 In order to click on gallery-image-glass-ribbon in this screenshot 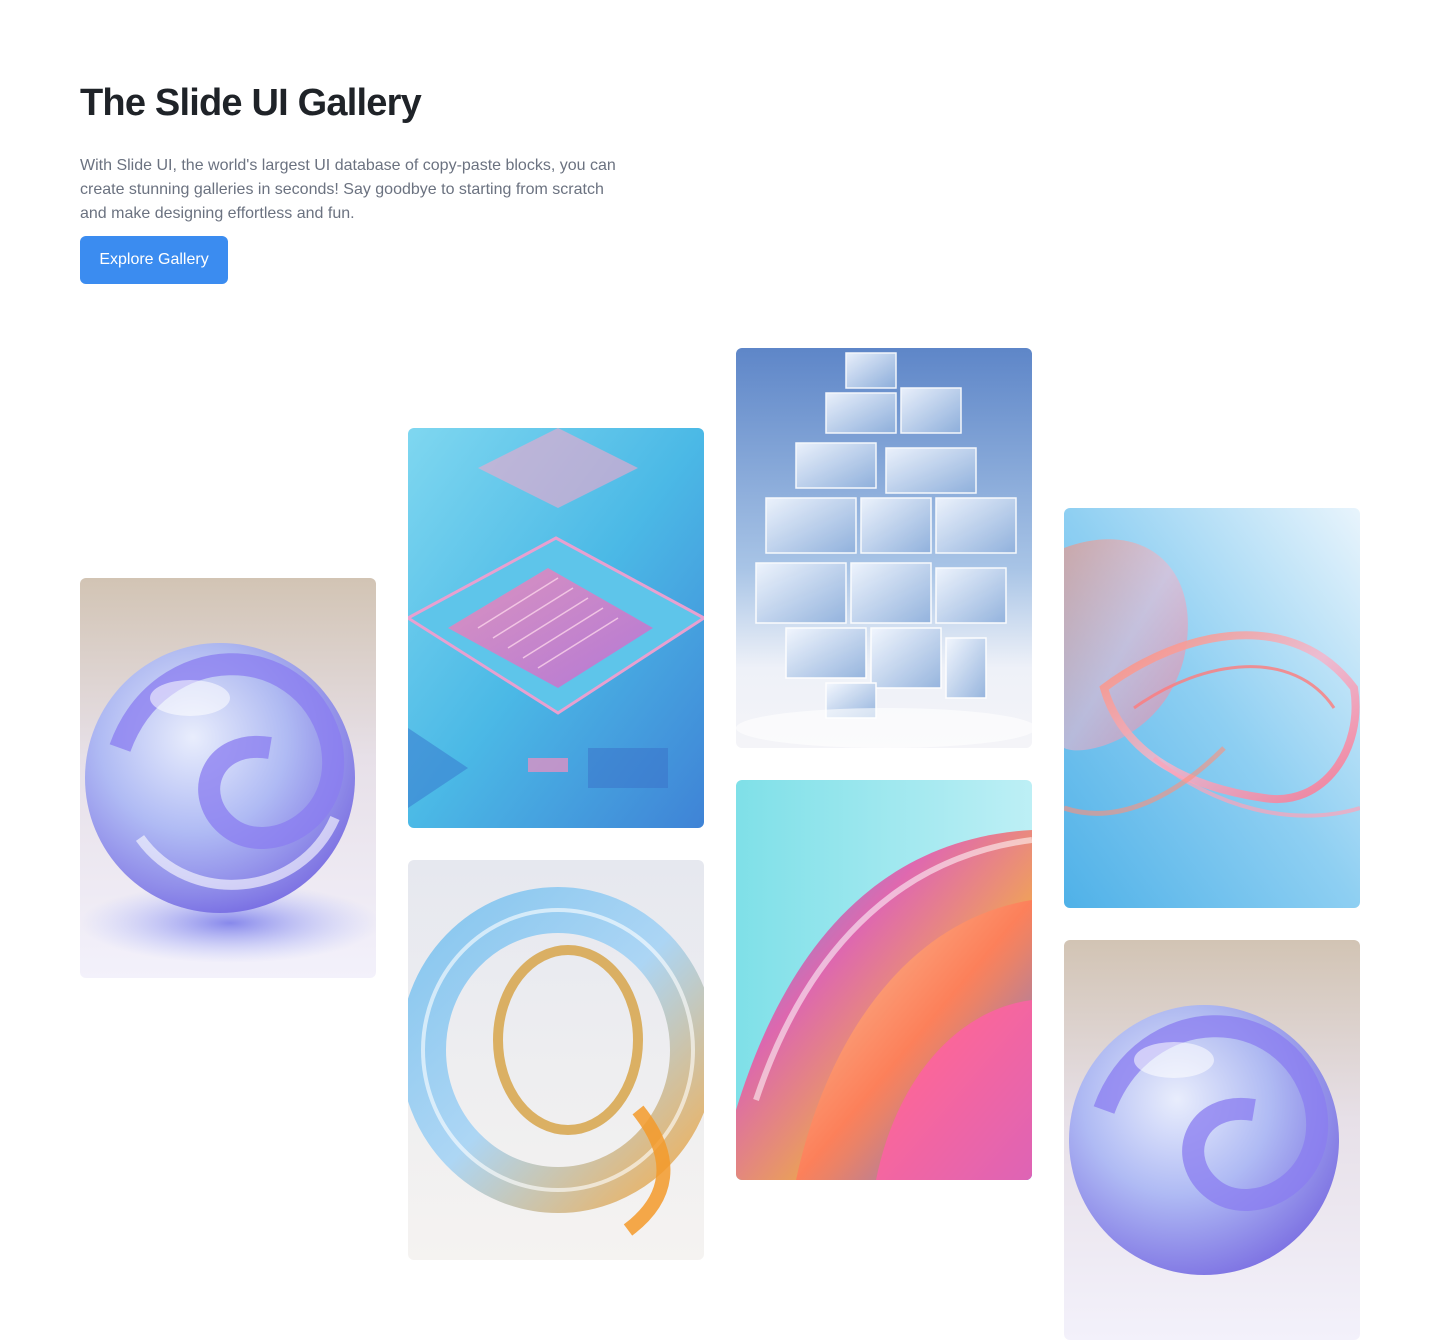, I will do `click(1212, 708)`.